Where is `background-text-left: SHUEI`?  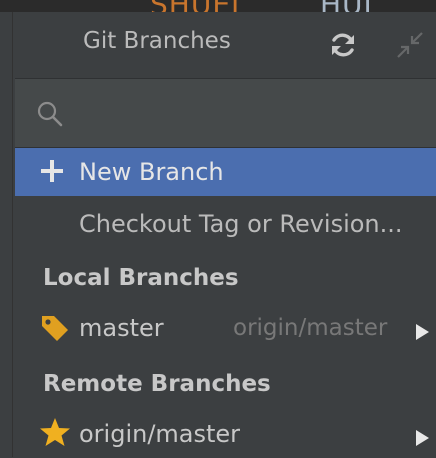 background-text-left: SHUEI is located at coordinates (195, 6).